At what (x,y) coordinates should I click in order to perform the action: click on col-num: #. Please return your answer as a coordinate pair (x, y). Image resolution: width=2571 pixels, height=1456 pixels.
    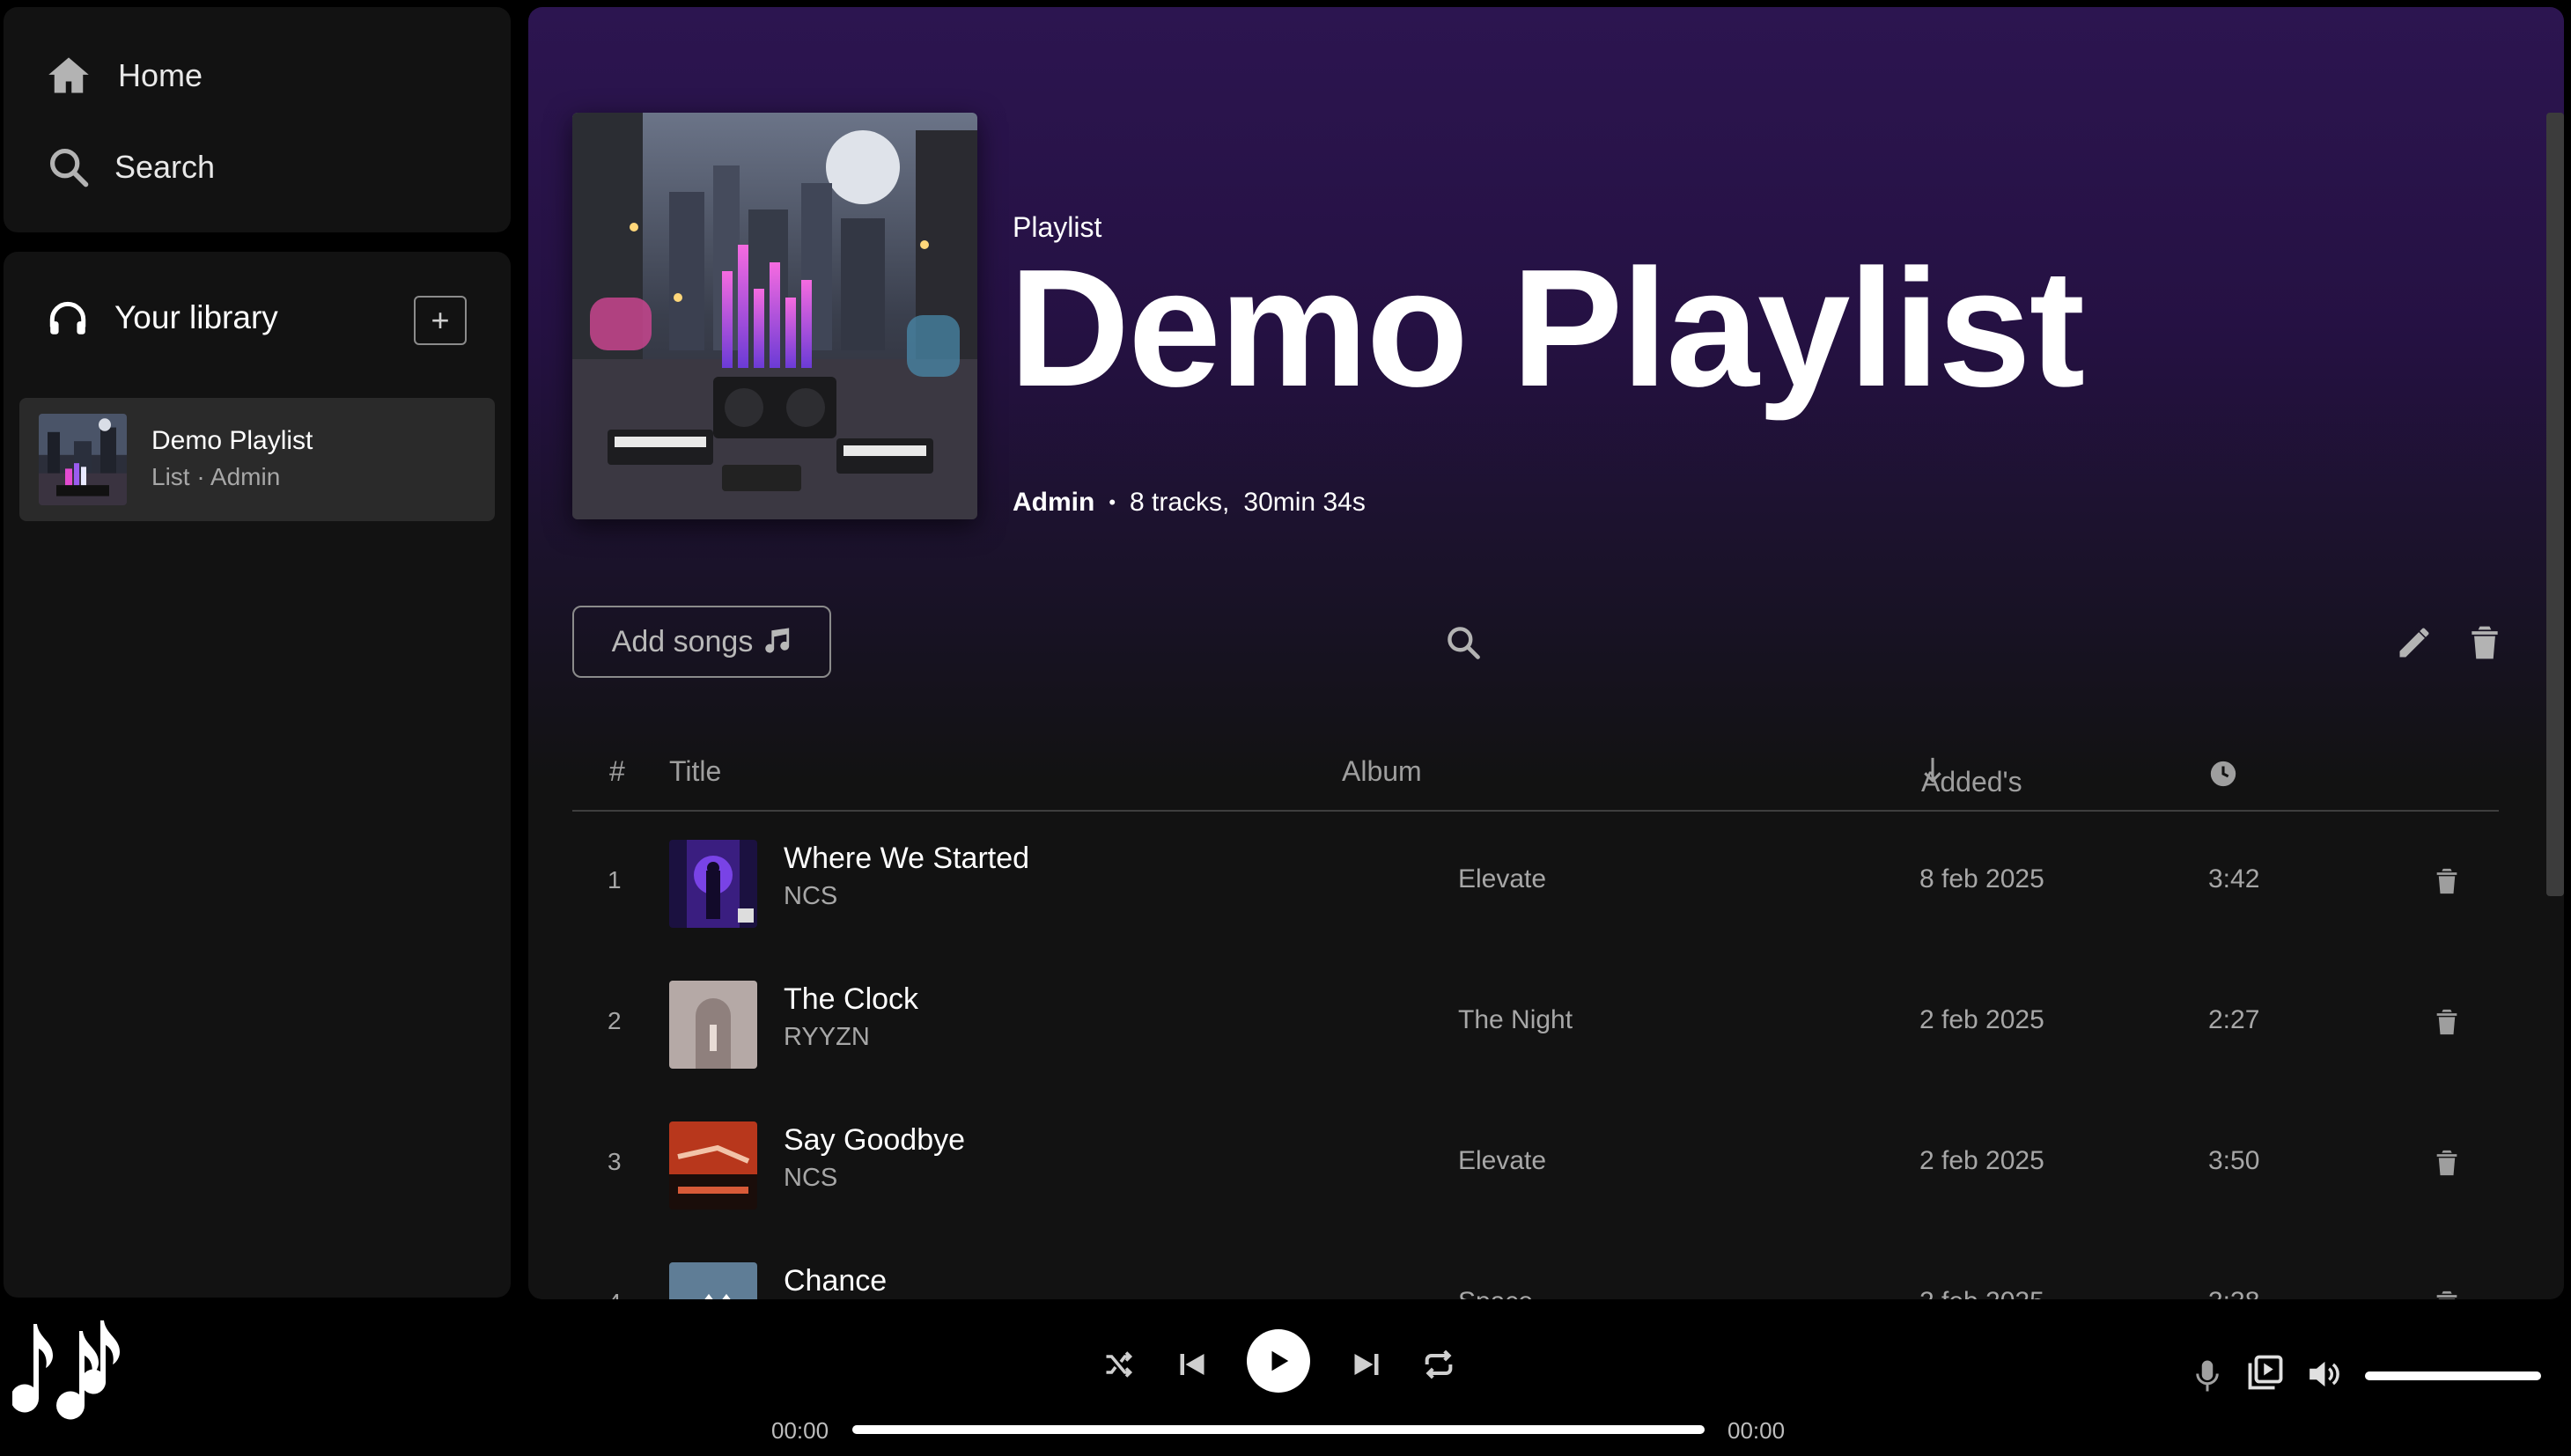
    Looking at the image, I should click on (617, 771).